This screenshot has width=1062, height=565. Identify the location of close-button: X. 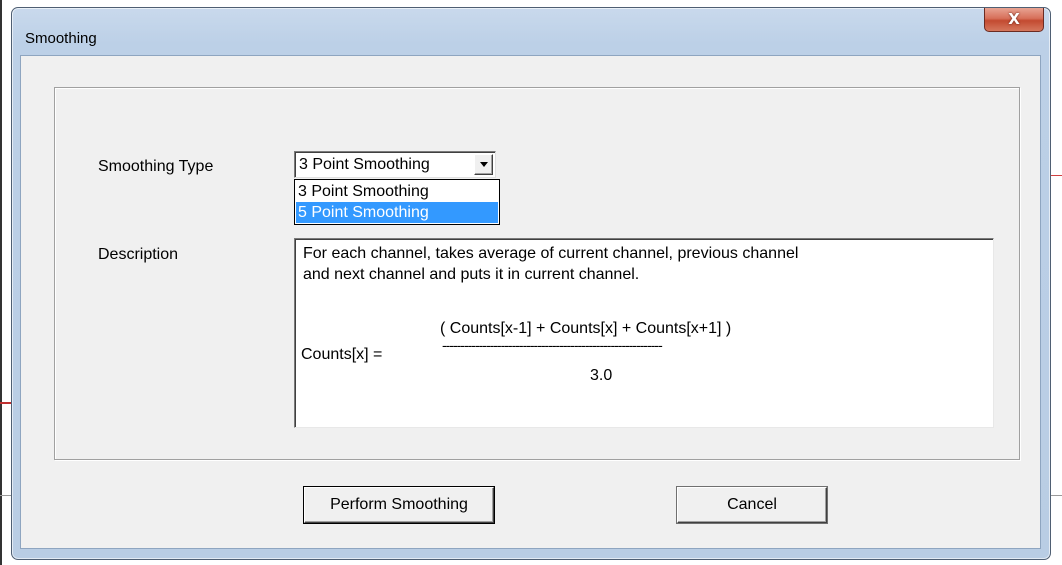
(1014, 20).